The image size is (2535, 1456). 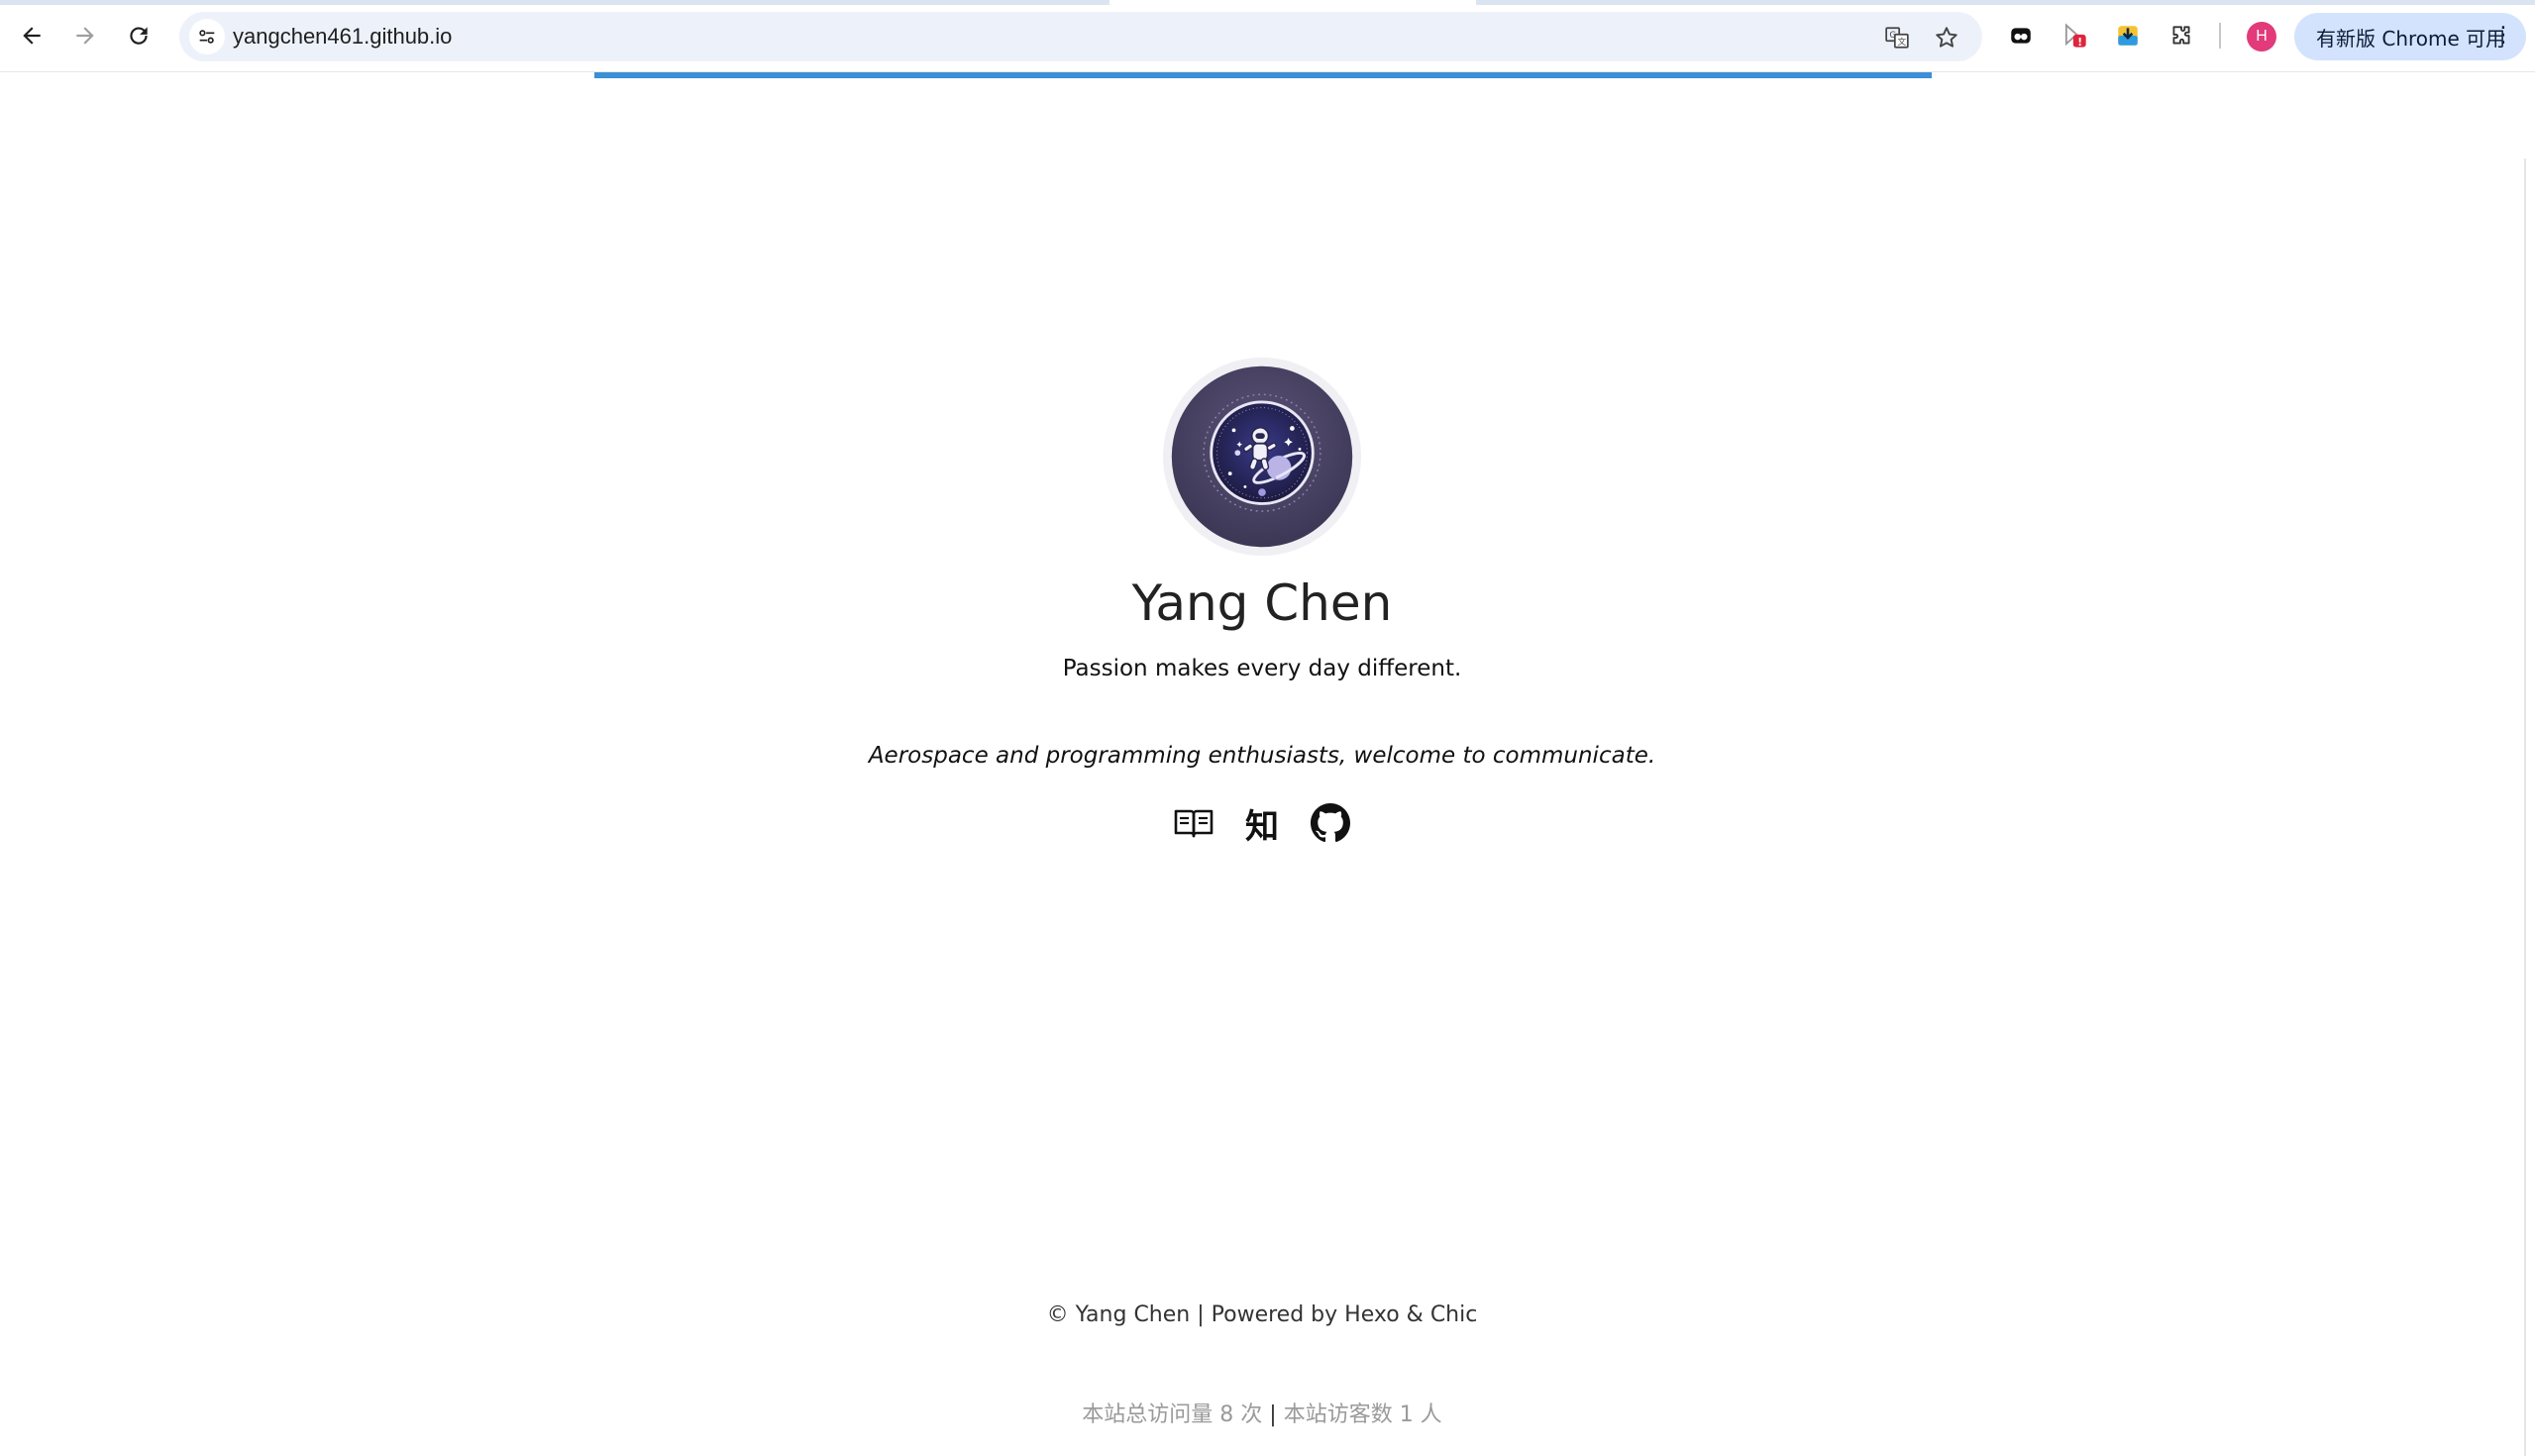 I want to click on powered-by-text: Powered by, so click(x=1274, y=1314).